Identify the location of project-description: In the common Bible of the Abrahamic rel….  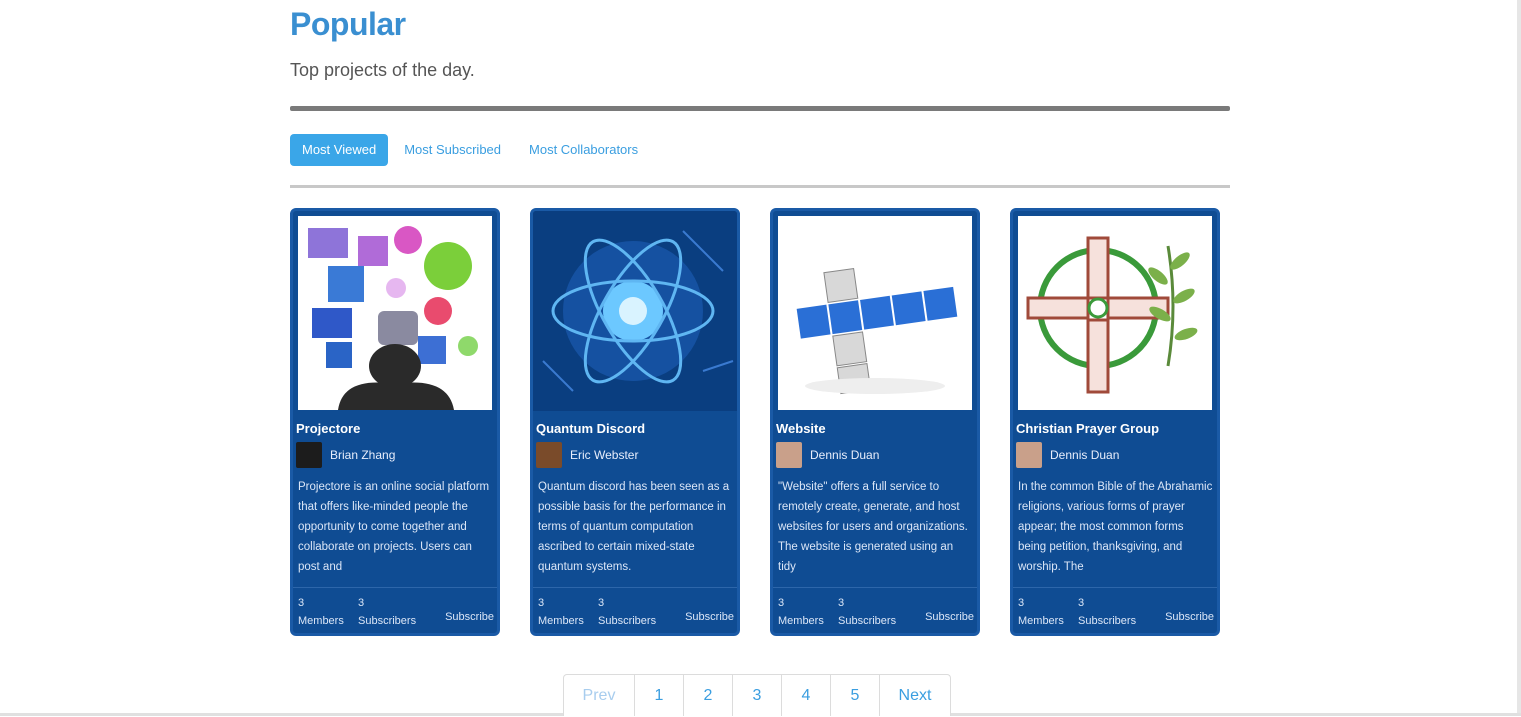
(1115, 527).